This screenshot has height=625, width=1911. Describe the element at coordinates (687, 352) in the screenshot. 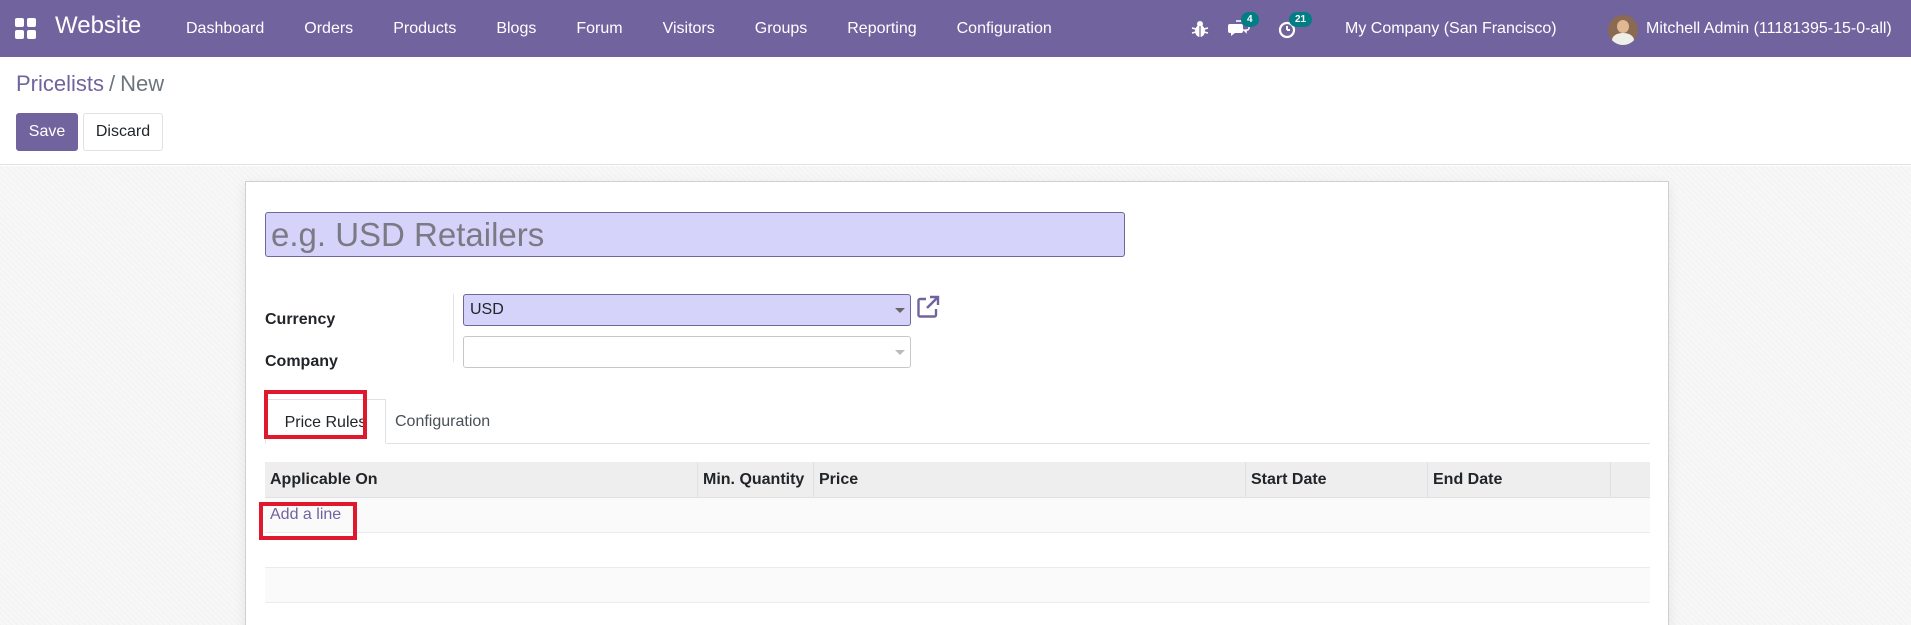

I see `company-select` at that location.